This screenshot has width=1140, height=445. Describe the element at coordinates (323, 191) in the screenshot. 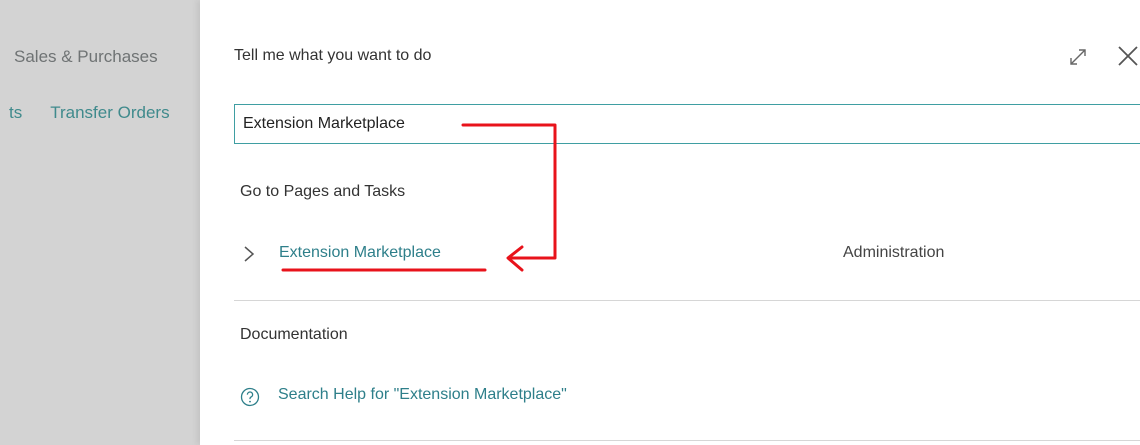

I see `section-heading-pages-tasks: Go to Pages and Tasks` at that location.